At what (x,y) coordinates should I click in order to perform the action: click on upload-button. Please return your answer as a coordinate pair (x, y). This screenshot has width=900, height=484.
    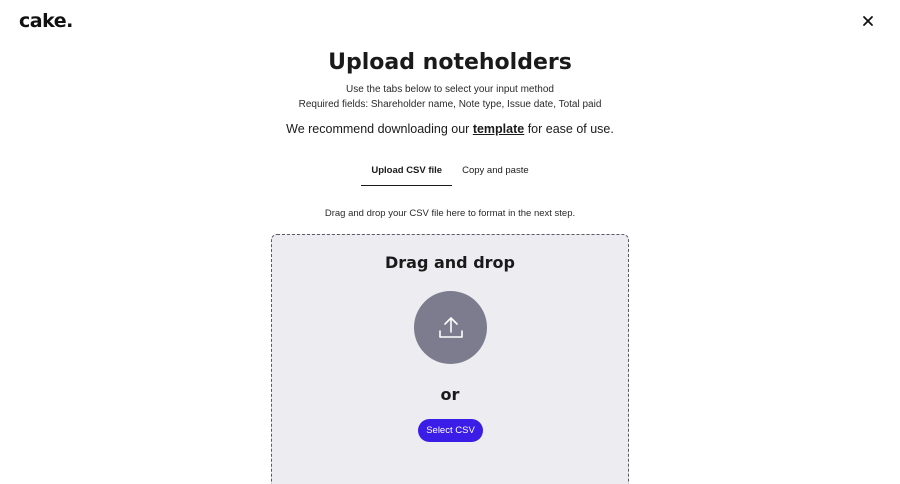
    Looking at the image, I should click on (450, 327).